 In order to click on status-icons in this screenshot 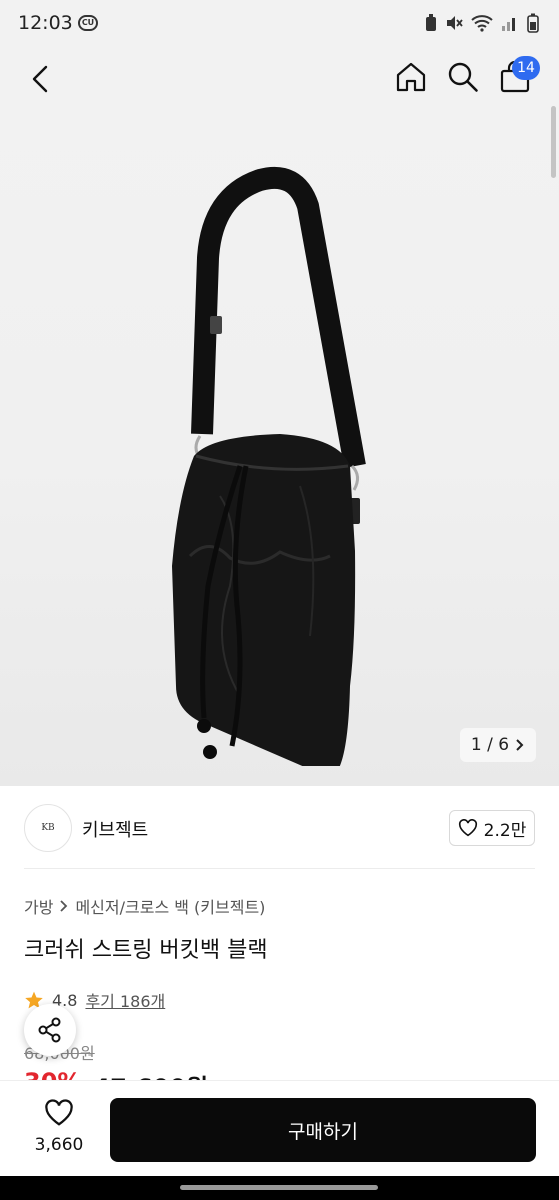, I will do `click(482, 23)`.